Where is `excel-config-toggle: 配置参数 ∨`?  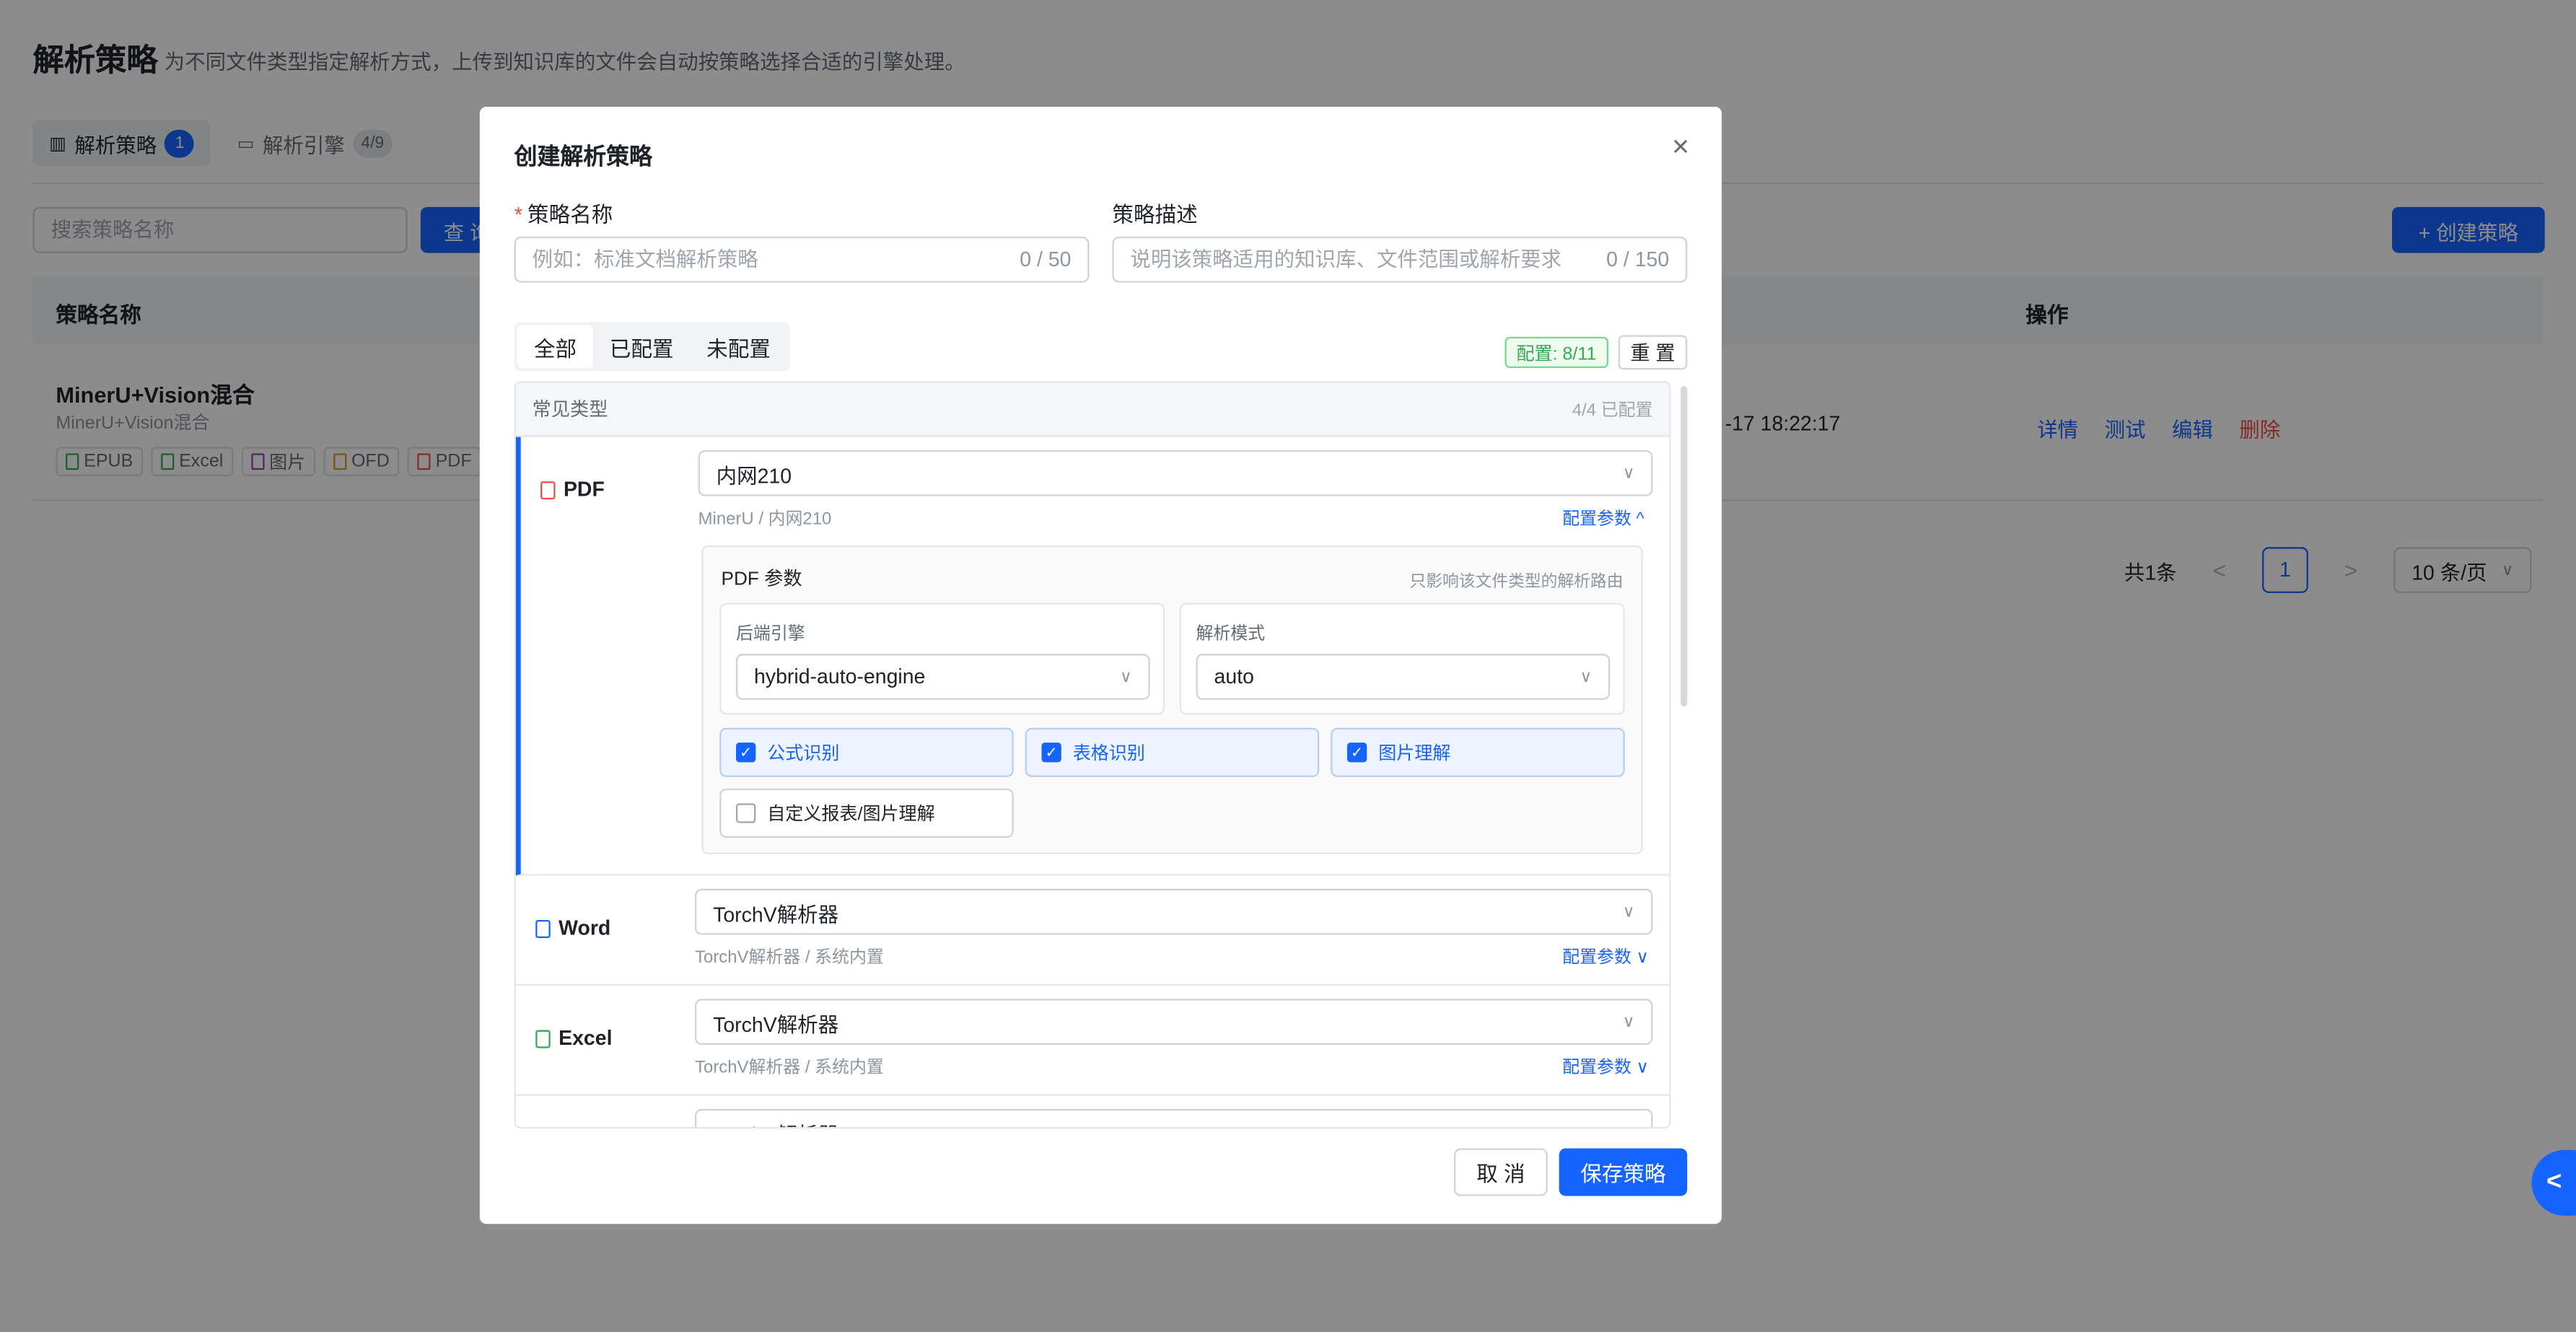
excel-config-toggle: 配置参数 ∨ is located at coordinates (1606, 1067).